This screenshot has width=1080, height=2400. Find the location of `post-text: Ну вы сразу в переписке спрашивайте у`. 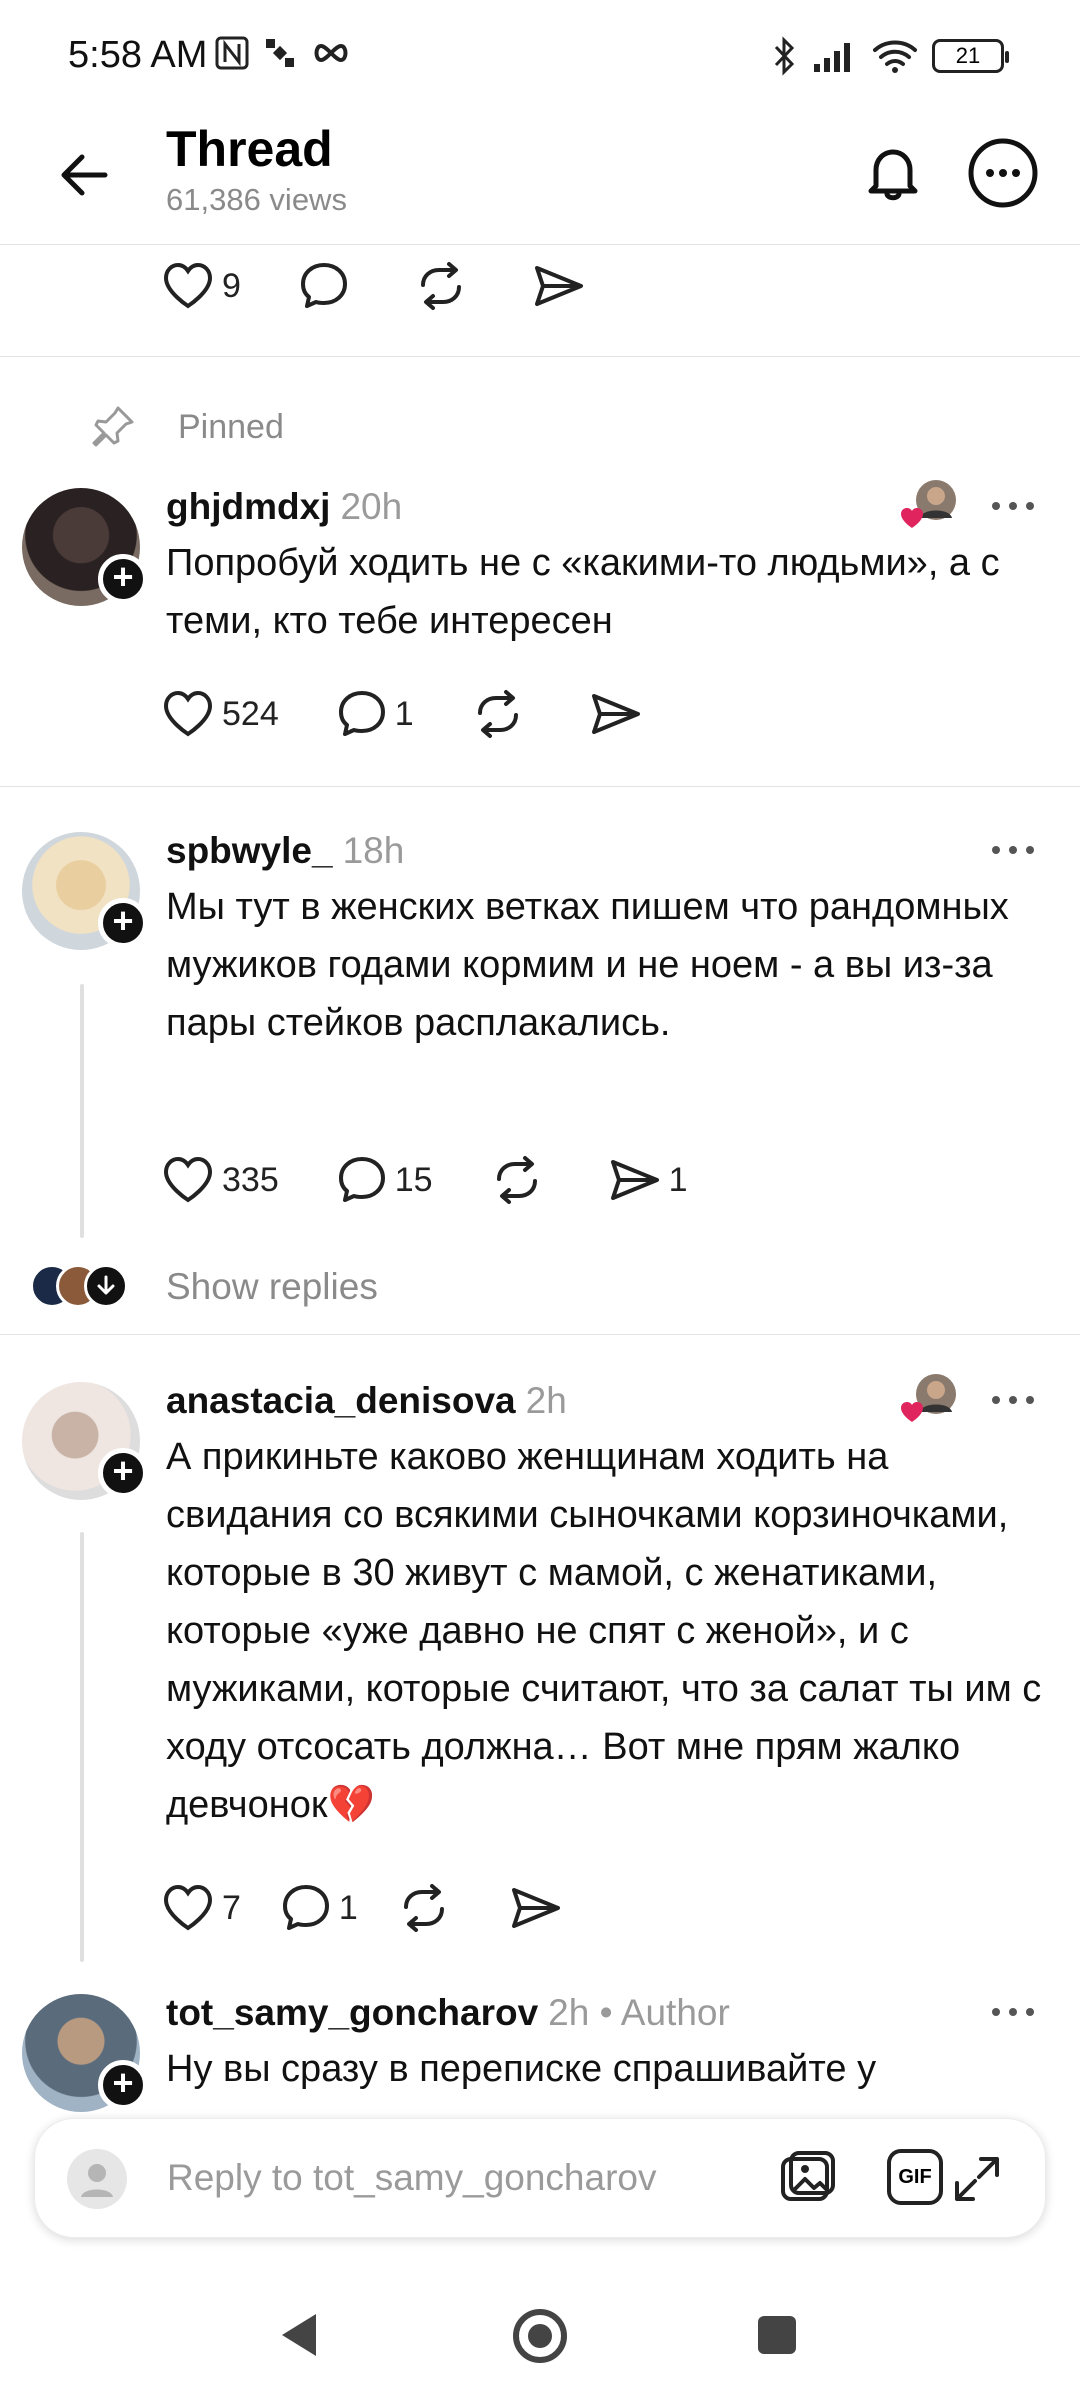

post-text: Ну вы сразу в переписке спрашивайте у is located at coordinates (521, 2069).